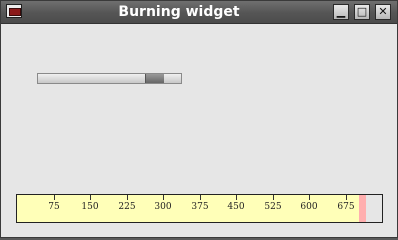  Describe the element at coordinates (309, 207) in the screenshot. I see `tick-label: 600` at that location.